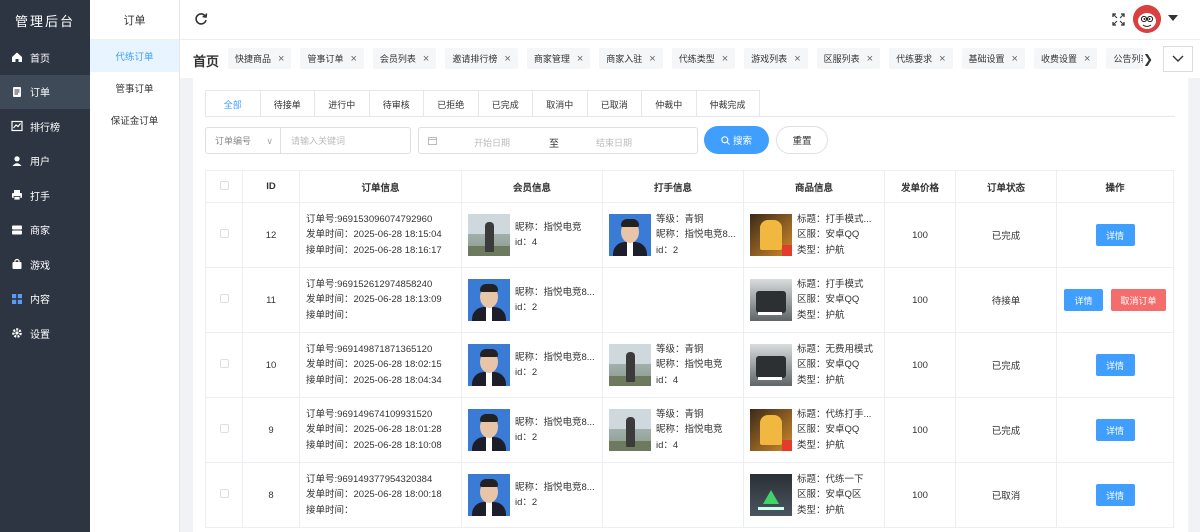  Describe the element at coordinates (669, 104) in the screenshot. I see `status-tab: 仲裁中` at that location.